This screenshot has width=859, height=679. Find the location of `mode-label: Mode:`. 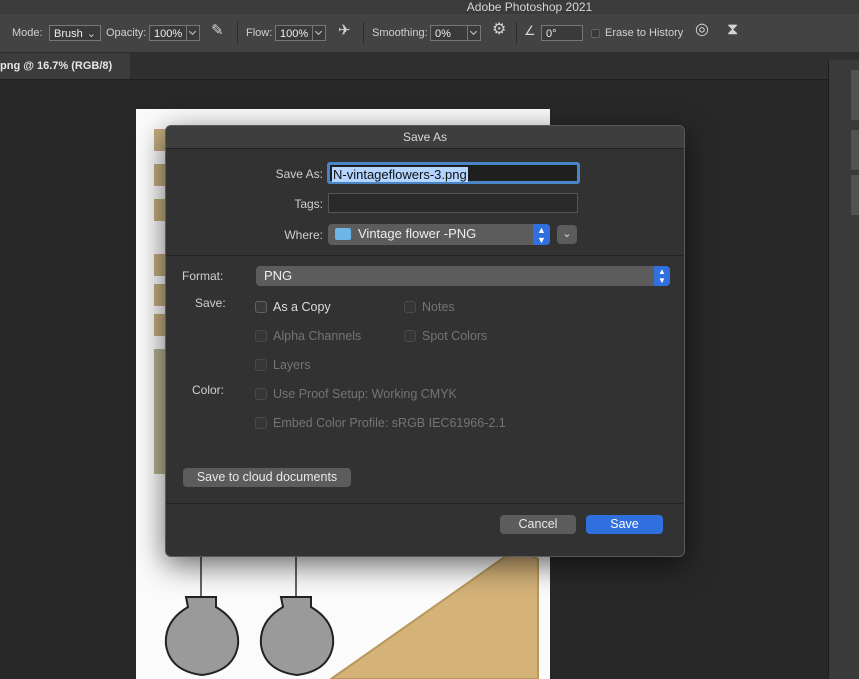

mode-label: Mode: is located at coordinates (27, 33).